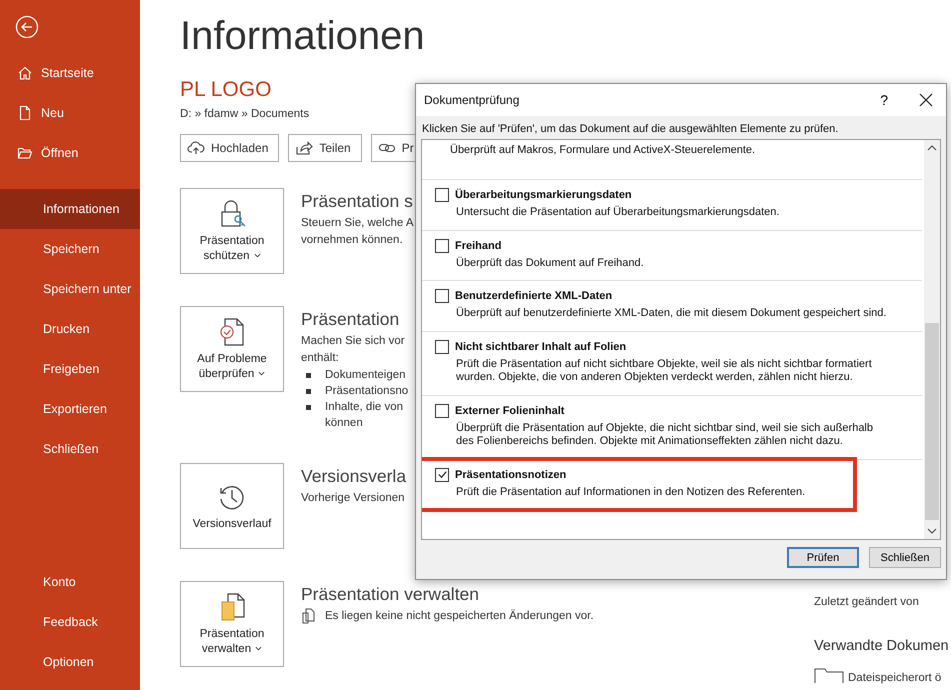 Image resolution: width=951 pixels, height=690 pixels. I want to click on tile-button: Versionsverlauf, so click(232, 506).